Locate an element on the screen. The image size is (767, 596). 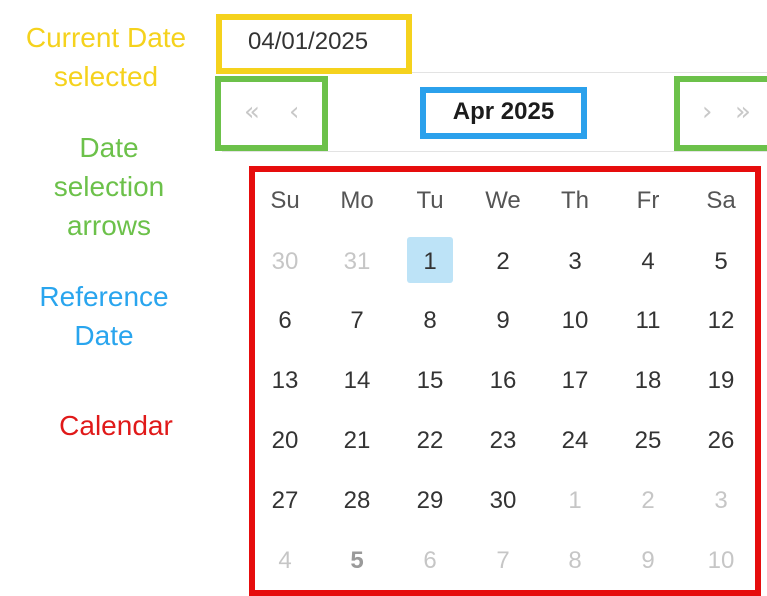
reference-date-highlight-box is located at coordinates (503, 113).